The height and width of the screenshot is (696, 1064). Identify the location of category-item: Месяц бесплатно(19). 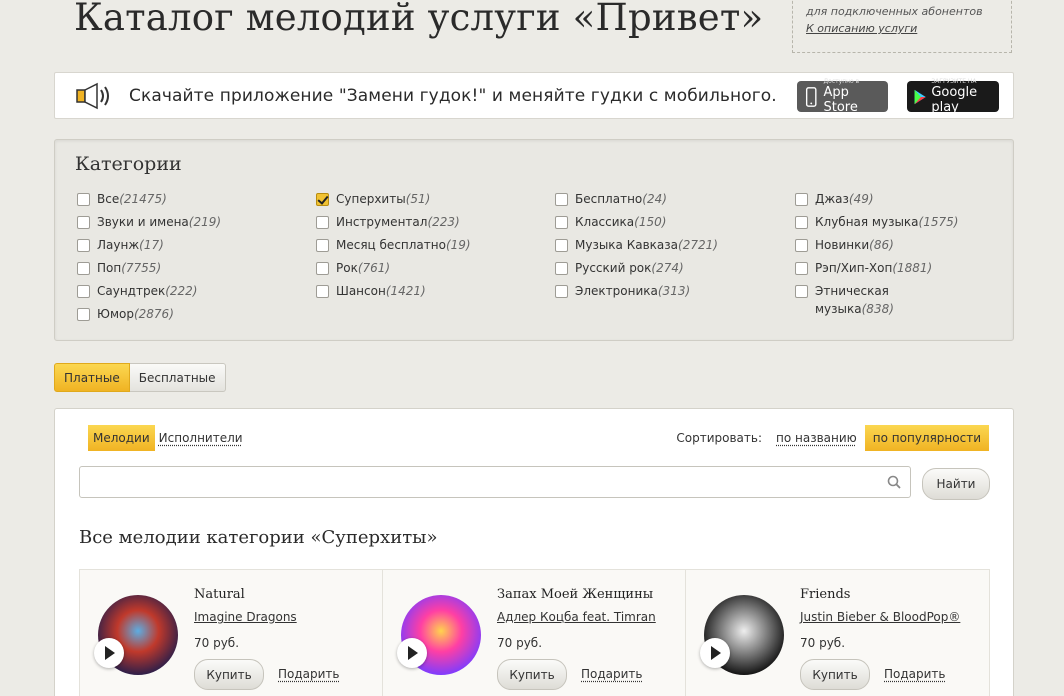
(393, 249).